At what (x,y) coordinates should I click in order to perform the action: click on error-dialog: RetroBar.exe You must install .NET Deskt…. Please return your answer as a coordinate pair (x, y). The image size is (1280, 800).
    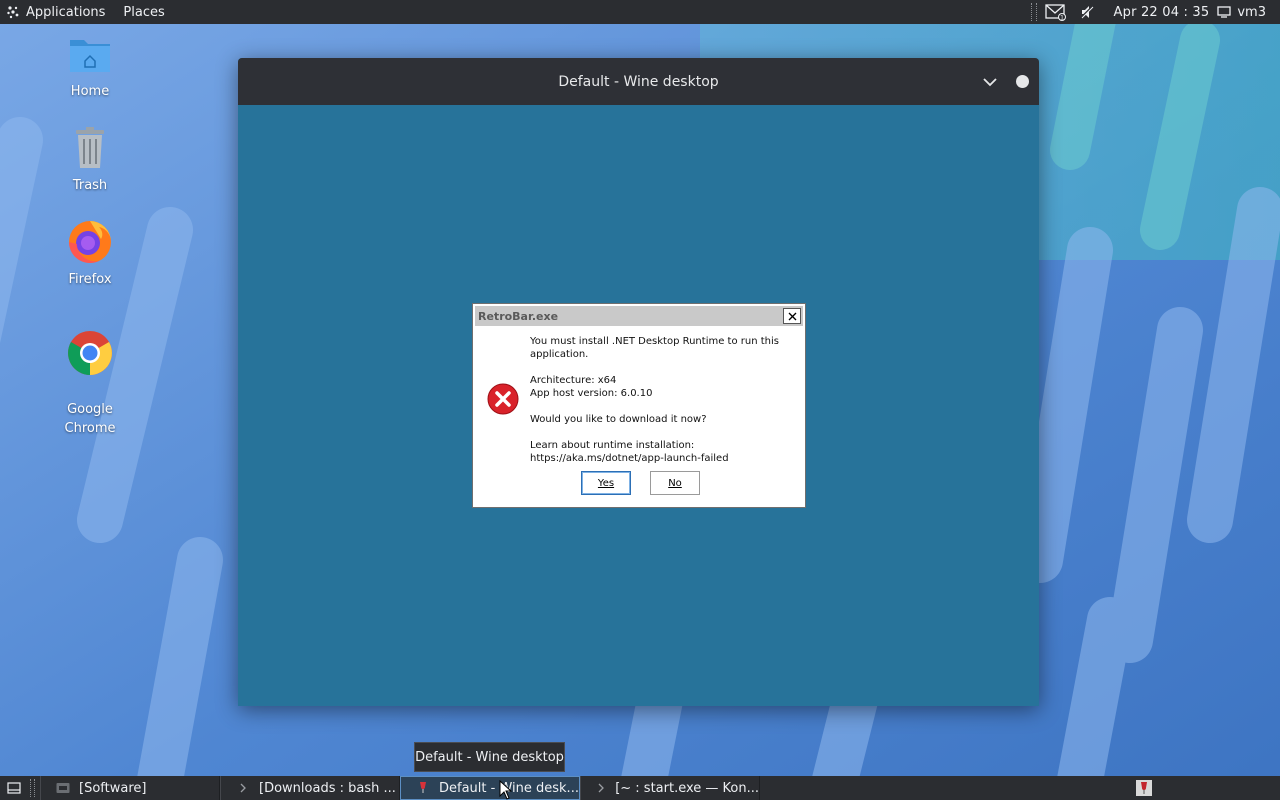
    Looking at the image, I should click on (639, 405).